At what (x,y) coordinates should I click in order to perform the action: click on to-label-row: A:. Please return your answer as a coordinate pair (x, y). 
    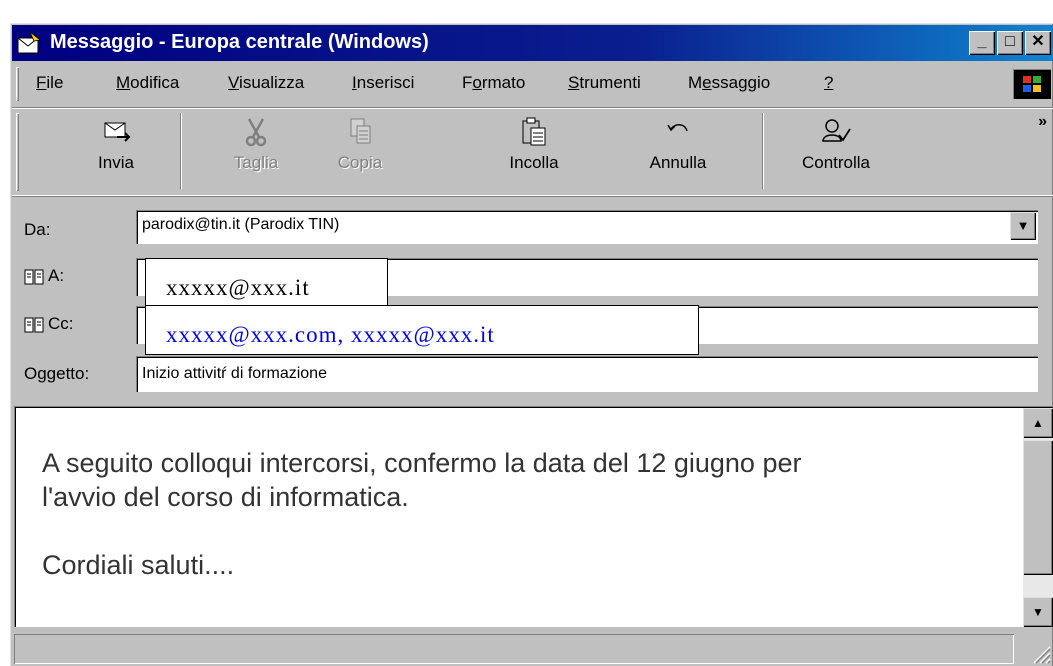
    Looking at the image, I should click on (44, 276).